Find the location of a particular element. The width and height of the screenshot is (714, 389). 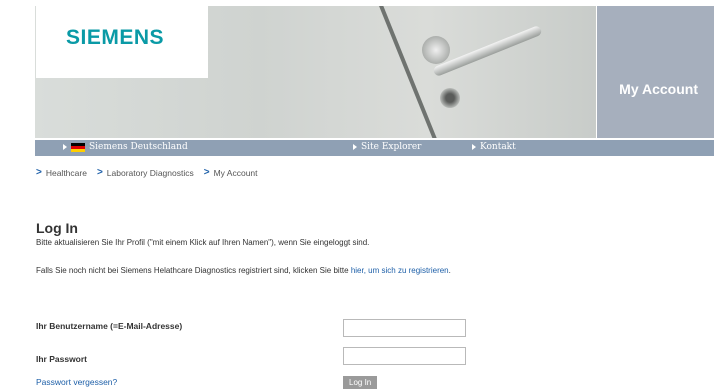

door-handle-base-graphic is located at coordinates (436, 50).